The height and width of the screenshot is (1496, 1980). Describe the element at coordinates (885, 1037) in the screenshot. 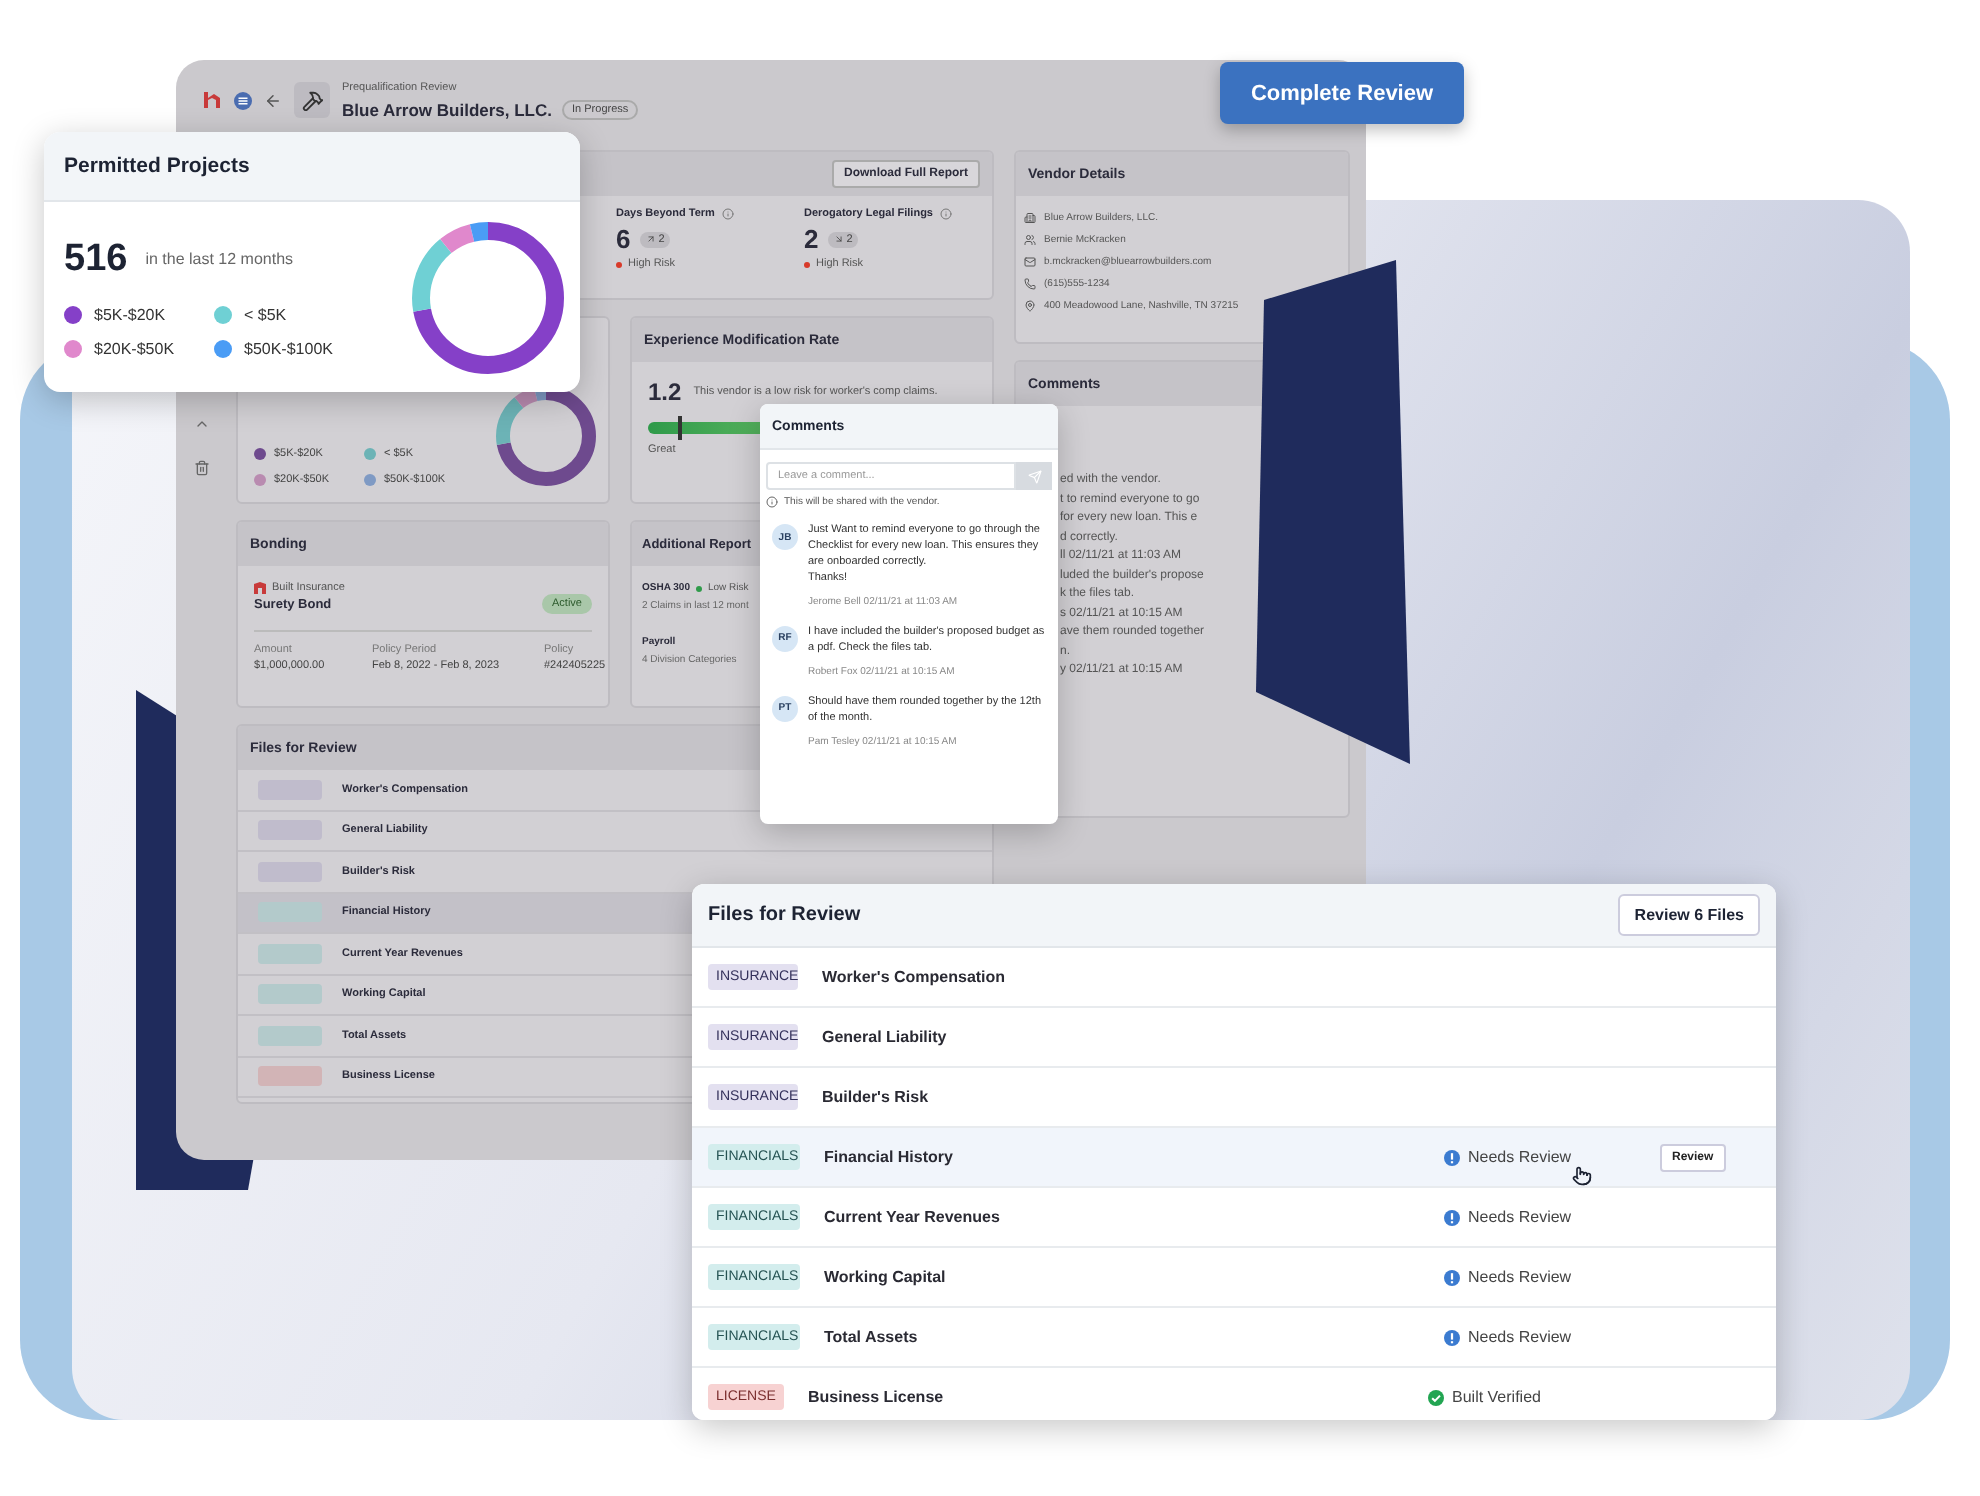

I see `file-name: General Liability` at that location.